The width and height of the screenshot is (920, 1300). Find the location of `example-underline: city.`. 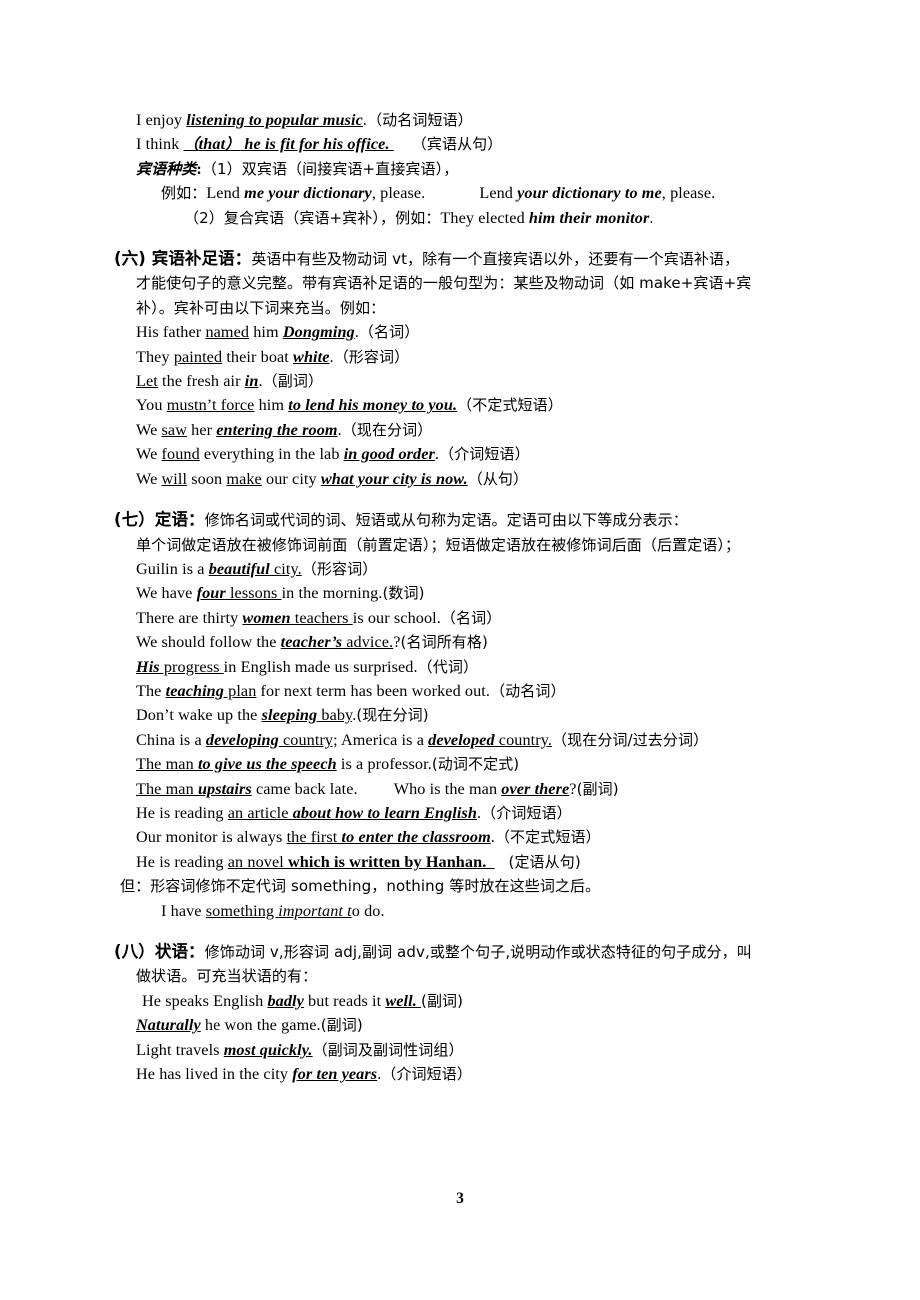

example-underline: city. is located at coordinates (285, 568).